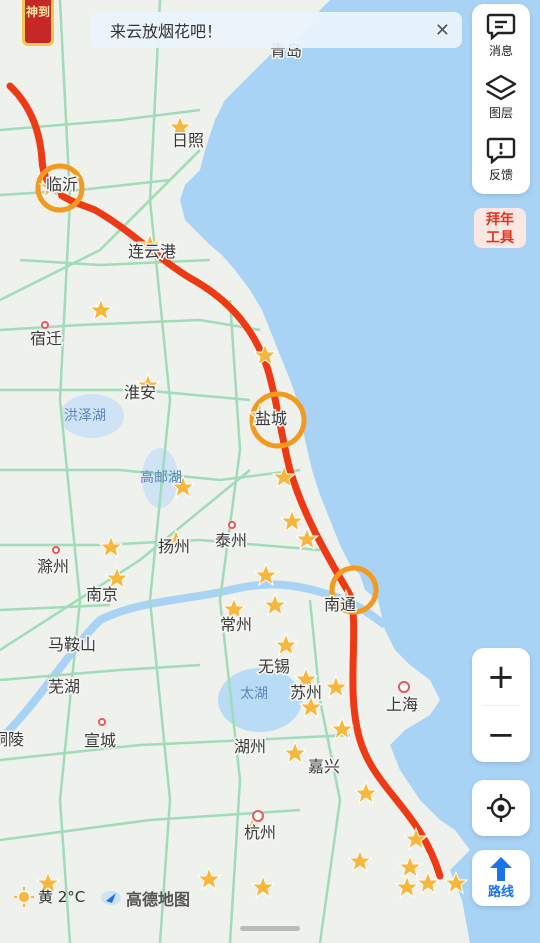  I want to click on sun-icon, so click(24, 896).